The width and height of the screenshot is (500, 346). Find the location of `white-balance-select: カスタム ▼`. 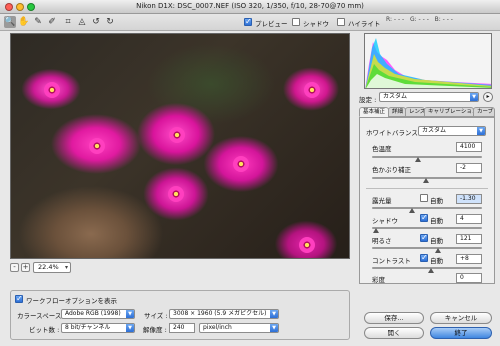

white-balance-select: カスタム ▼ is located at coordinates (452, 131).